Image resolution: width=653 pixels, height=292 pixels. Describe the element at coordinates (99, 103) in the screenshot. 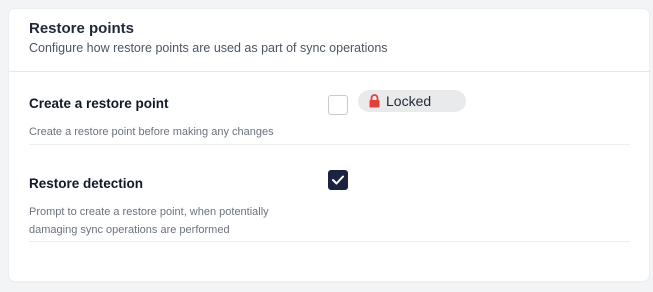

I see `setting-label: Create a restore point` at that location.